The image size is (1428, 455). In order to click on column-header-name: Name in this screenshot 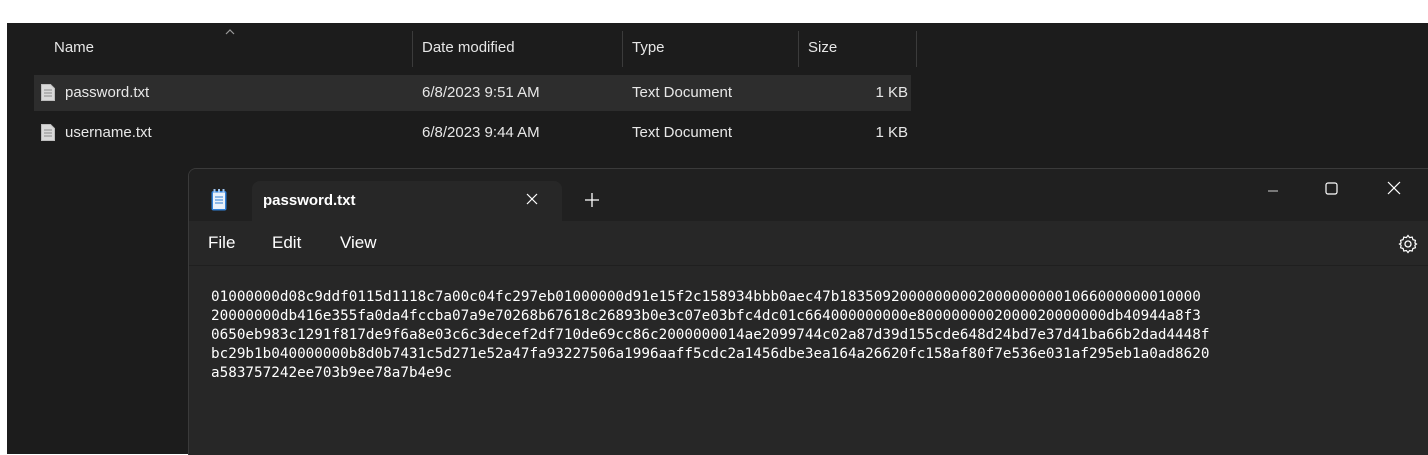, I will do `click(74, 45)`.